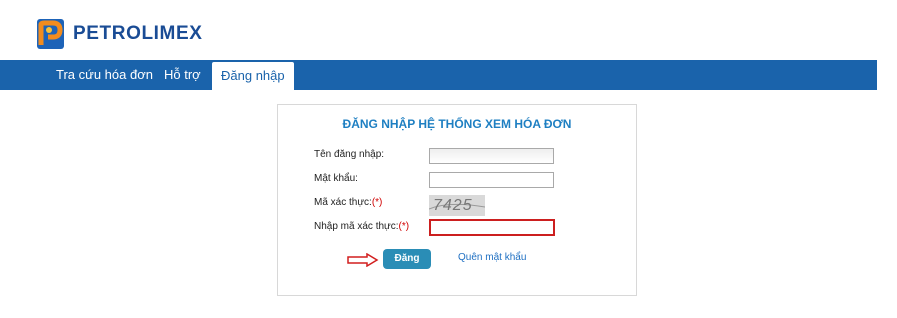 The height and width of the screenshot is (318, 897). Describe the element at coordinates (492, 227) in the screenshot. I see `captcha-input` at that location.